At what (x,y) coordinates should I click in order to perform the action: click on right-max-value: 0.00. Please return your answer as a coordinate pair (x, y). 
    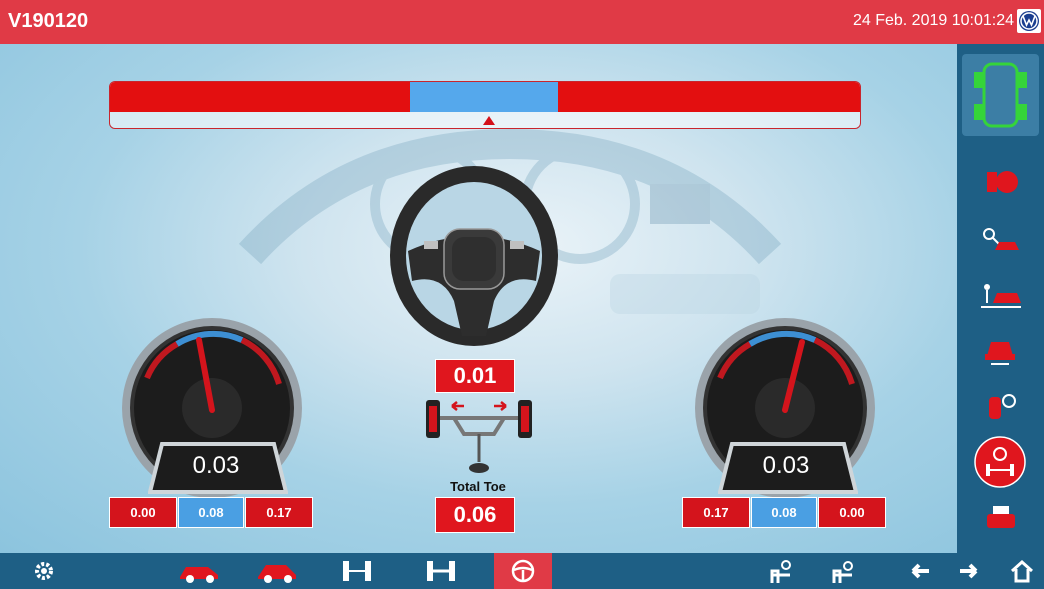
    Looking at the image, I should click on (852, 512).